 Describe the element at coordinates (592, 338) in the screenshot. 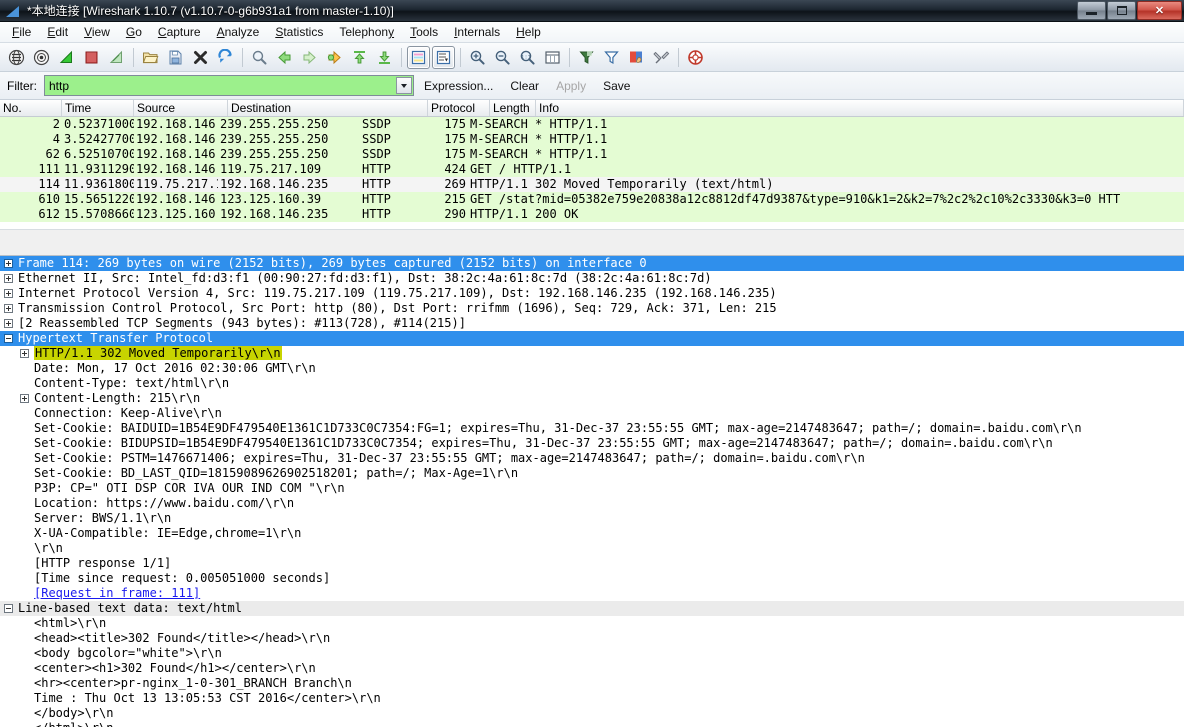

I see `detail-tree-row: Hypertext Transfer Protocol` at that location.